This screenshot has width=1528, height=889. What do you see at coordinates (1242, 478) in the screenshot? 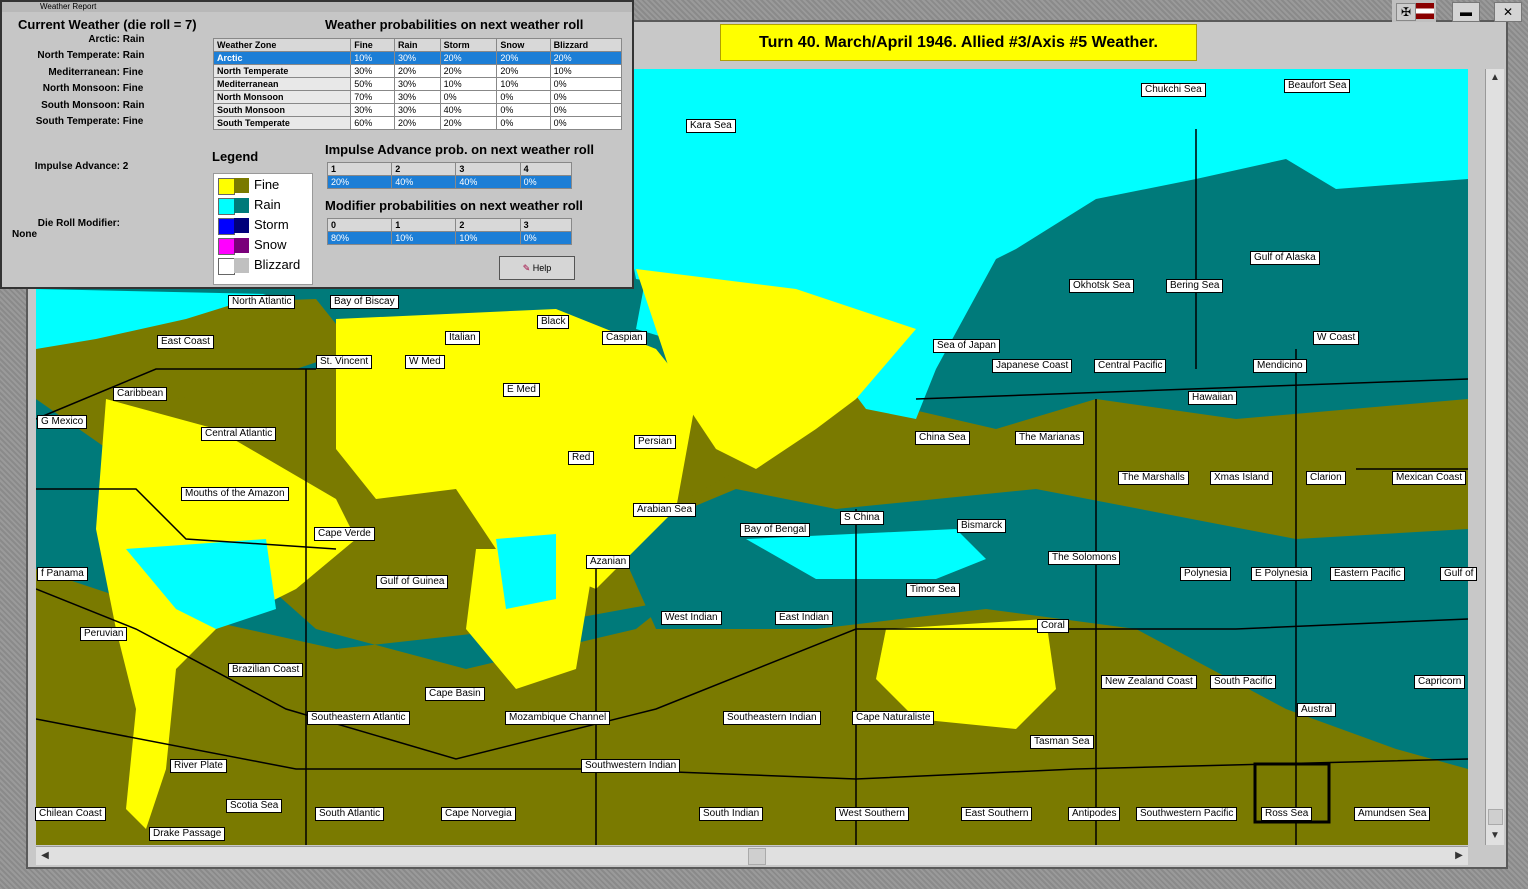
I see `sea-area-label: Xmas Island` at bounding box center [1242, 478].